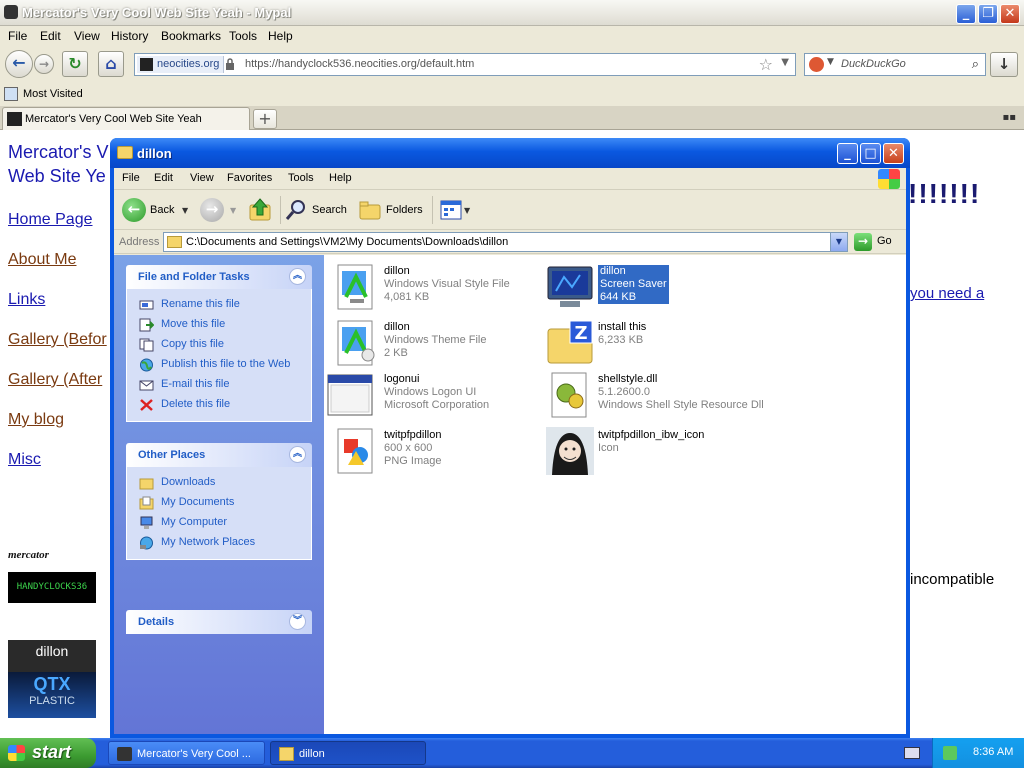 This screenshot has width=1024, height=768. Describe the element at coordinates (53, 94) in the screenshot. I see `bookmark-most-visited: Most Visited` at that location.